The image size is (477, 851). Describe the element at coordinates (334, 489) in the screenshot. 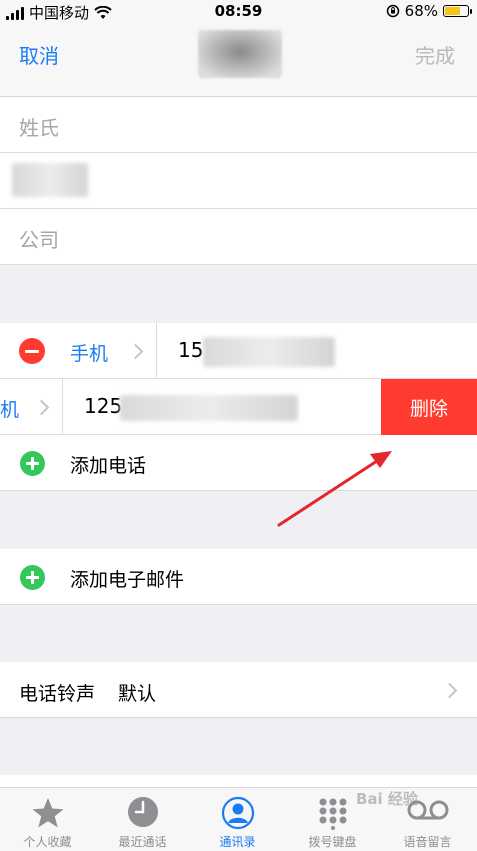

I see `annotation-arrow` at that location.